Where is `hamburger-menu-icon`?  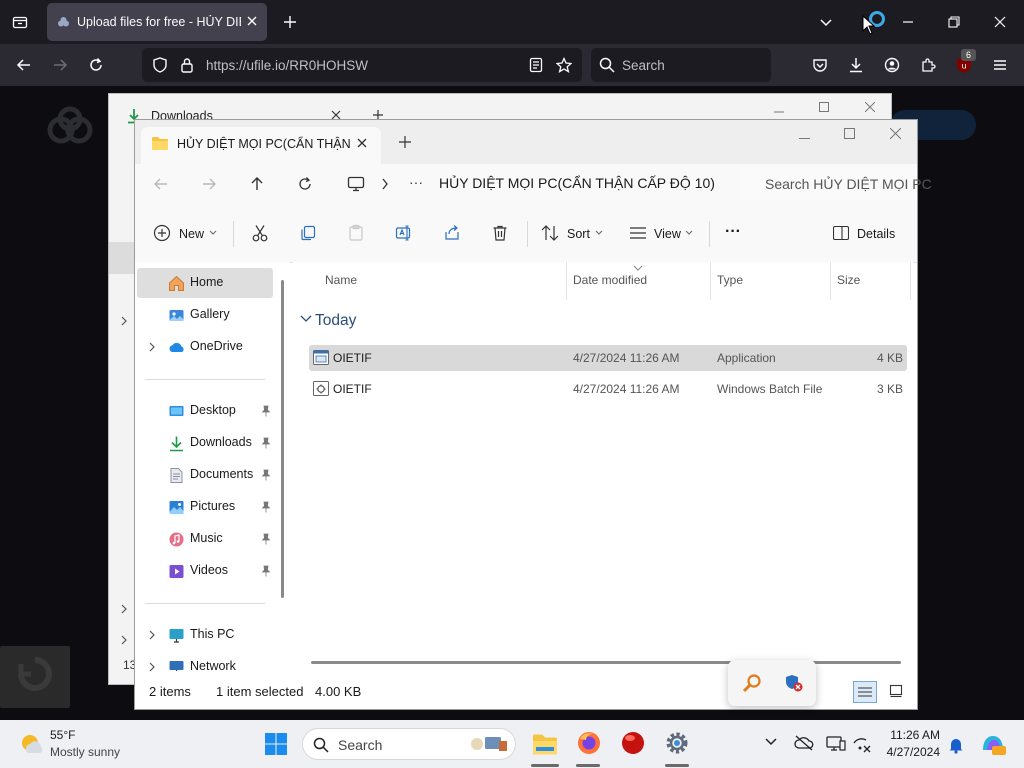 hamburger-menu-icon is located at coordinates (1000, 65).